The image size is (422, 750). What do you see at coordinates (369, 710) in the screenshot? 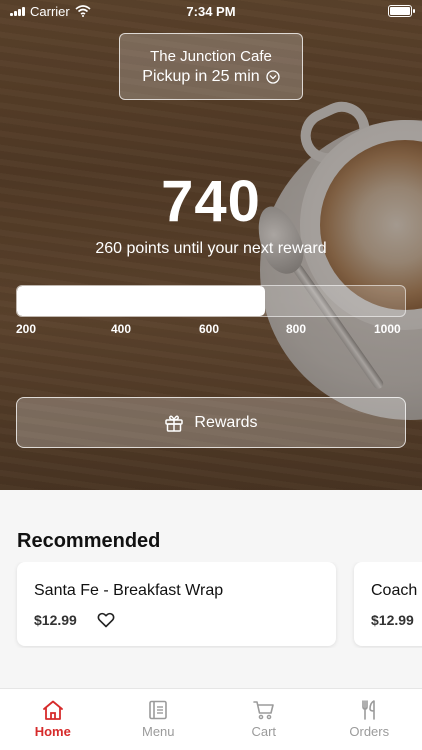
I see `fork-knife-icon` at bounding box center [369, 710].